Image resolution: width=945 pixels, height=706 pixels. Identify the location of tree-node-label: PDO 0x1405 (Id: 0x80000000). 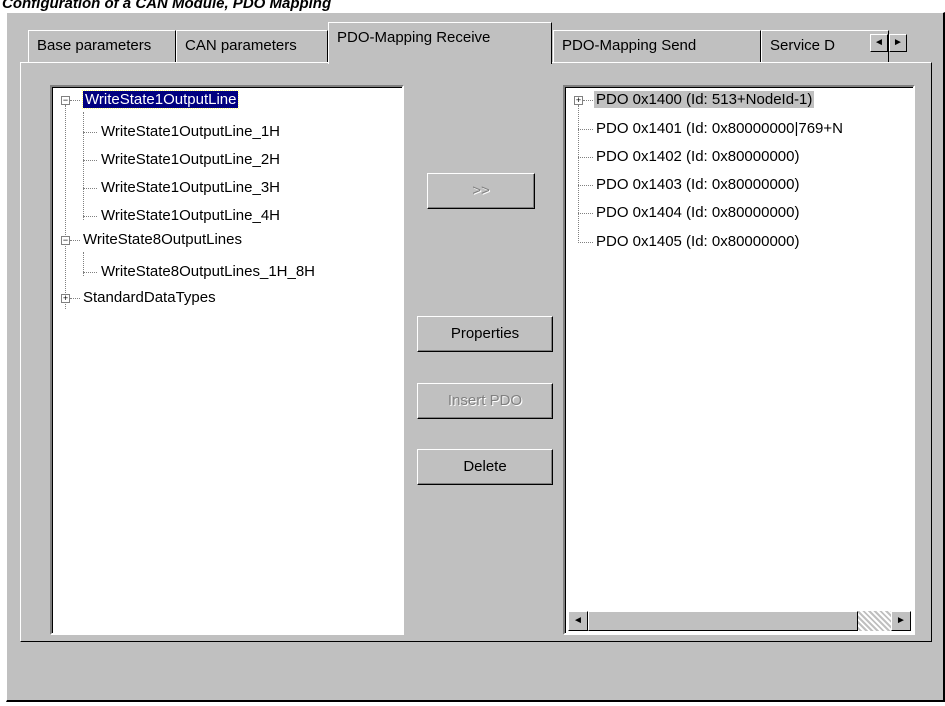
(698, 241).